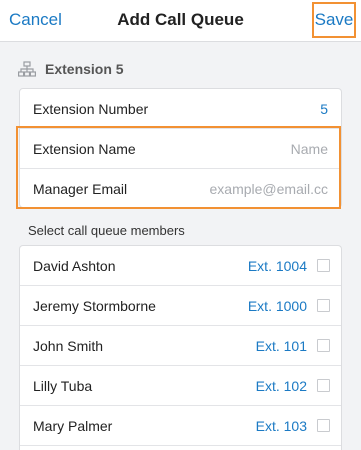  I want to click on member-extension: Ext. 1004, so click(277, 266).